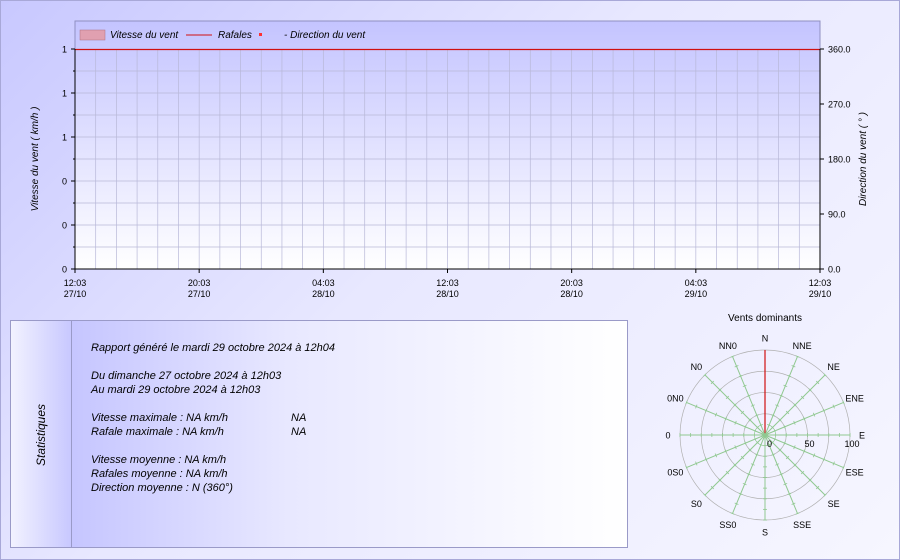 The image size is (900, 560). What do you see at coordinates (159, 418) in the screenshot?
I see `max-speed: Vitesse maximale : NA km/h` at bounding box center [159, 418].